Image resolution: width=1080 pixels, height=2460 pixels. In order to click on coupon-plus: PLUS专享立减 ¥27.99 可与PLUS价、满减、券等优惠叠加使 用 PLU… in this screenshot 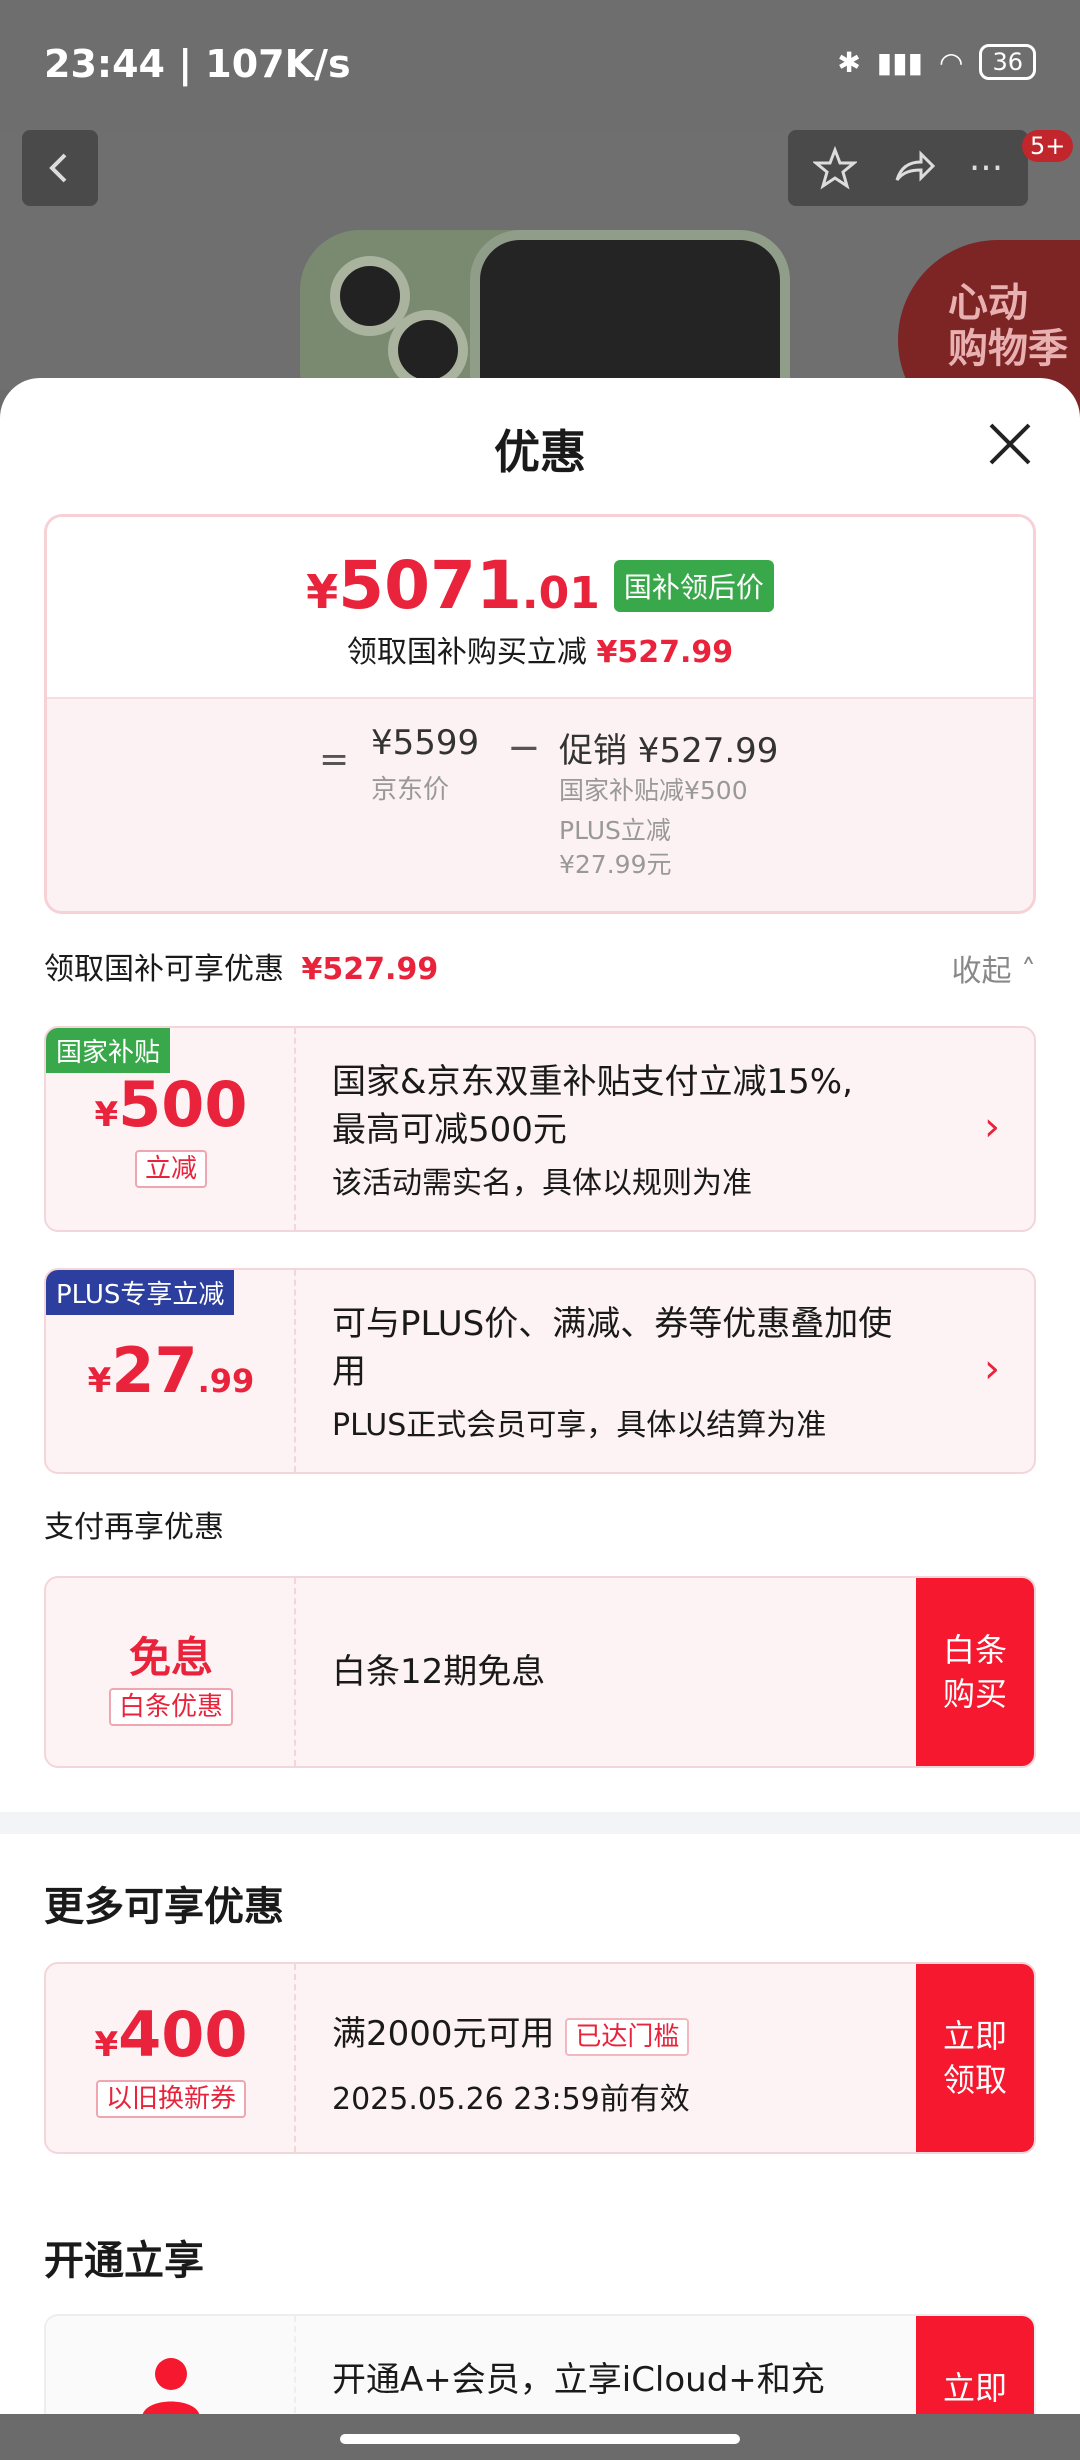, I will do `click(540, 1371)`.